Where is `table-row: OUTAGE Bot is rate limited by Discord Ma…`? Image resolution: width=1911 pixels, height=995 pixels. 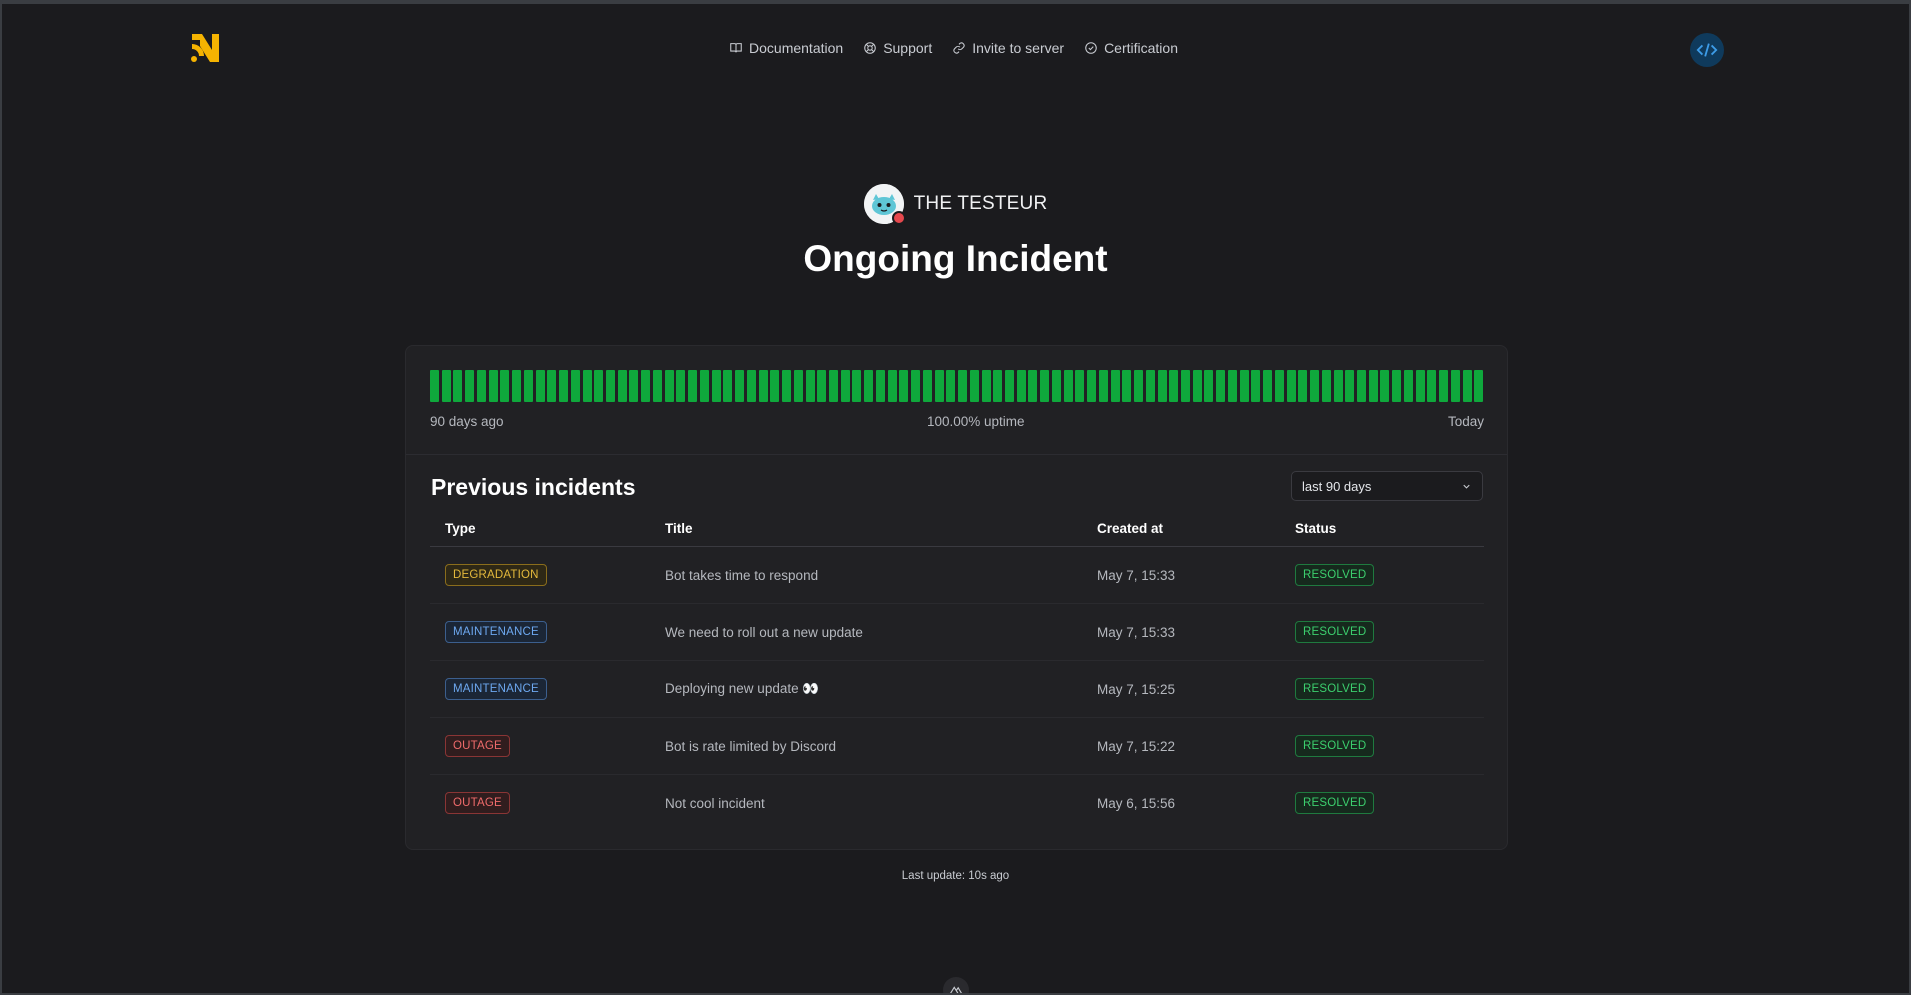
table-row: OUTAGE Bot is rate limited by Discord Ma… is located at coordinates (957, 746).